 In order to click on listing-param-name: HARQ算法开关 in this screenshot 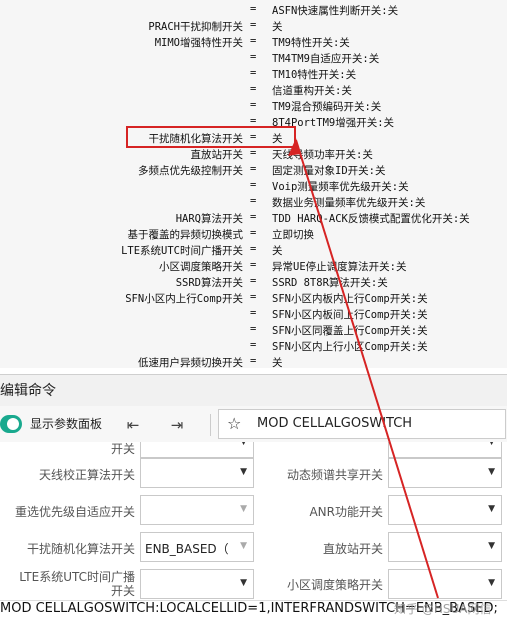, I will do `click(209, 219)`.